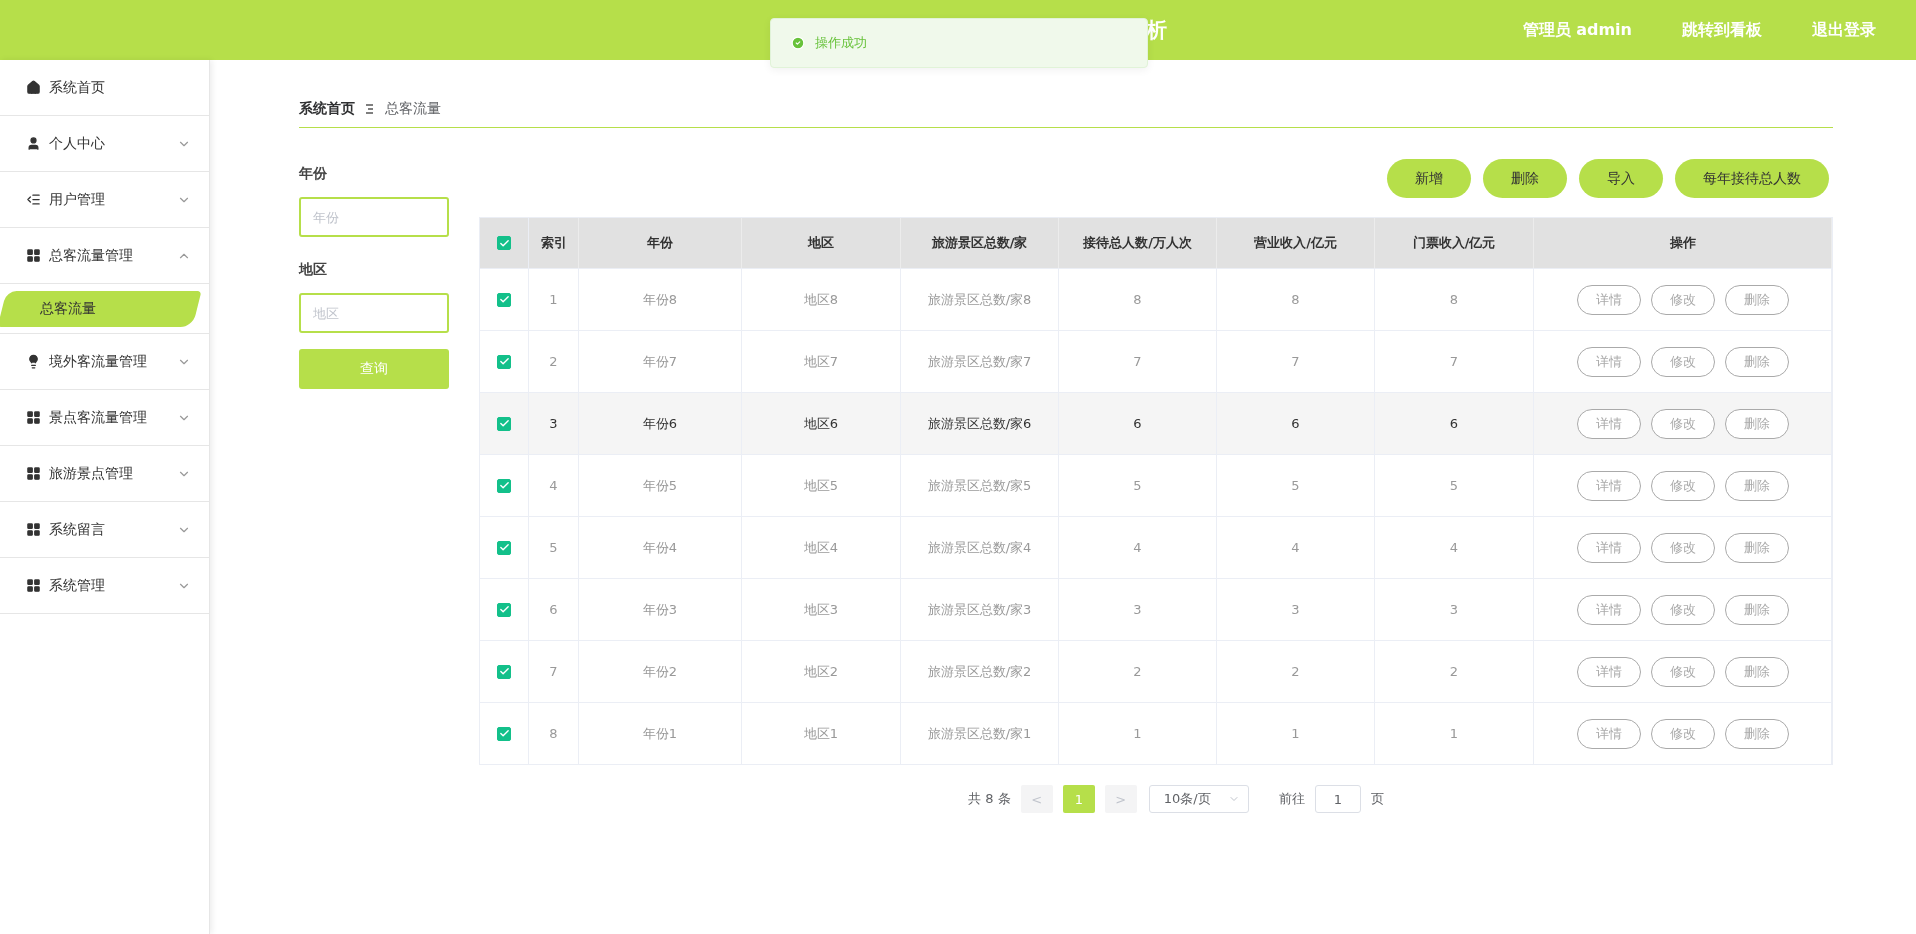 The height and width of the screenshot is (934, 1916). Describe the element at coordinates (1621, 178) in the screenshot. I see `action-button: 导入` at that location.